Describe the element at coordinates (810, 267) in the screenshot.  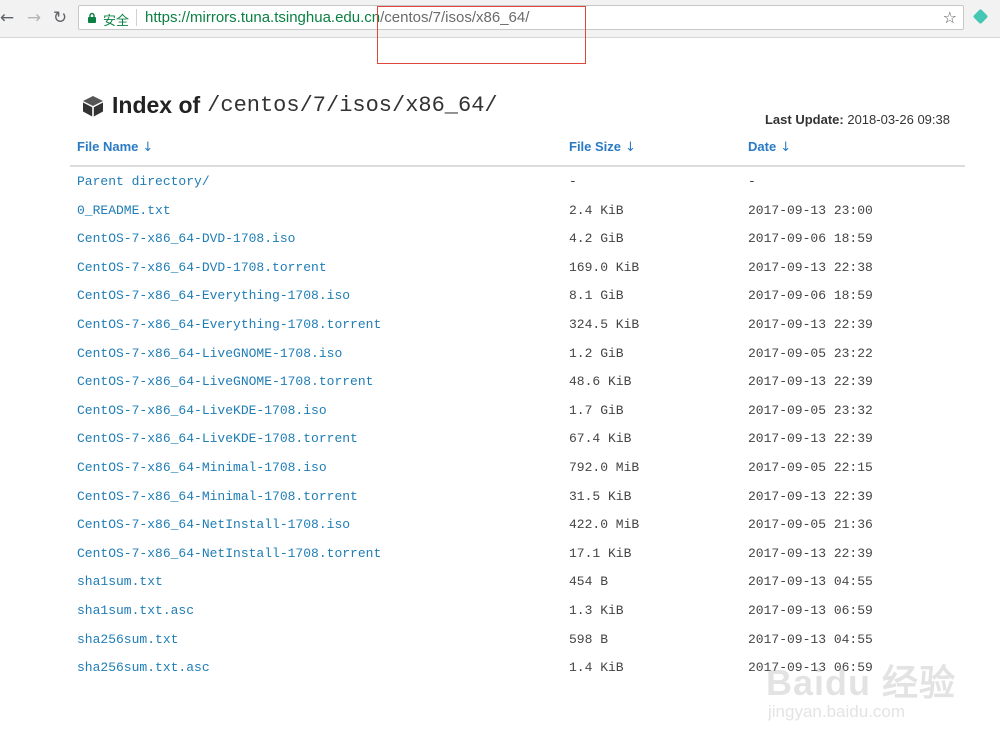
I see `file-date: 2017-09-13 22:38` at that location.